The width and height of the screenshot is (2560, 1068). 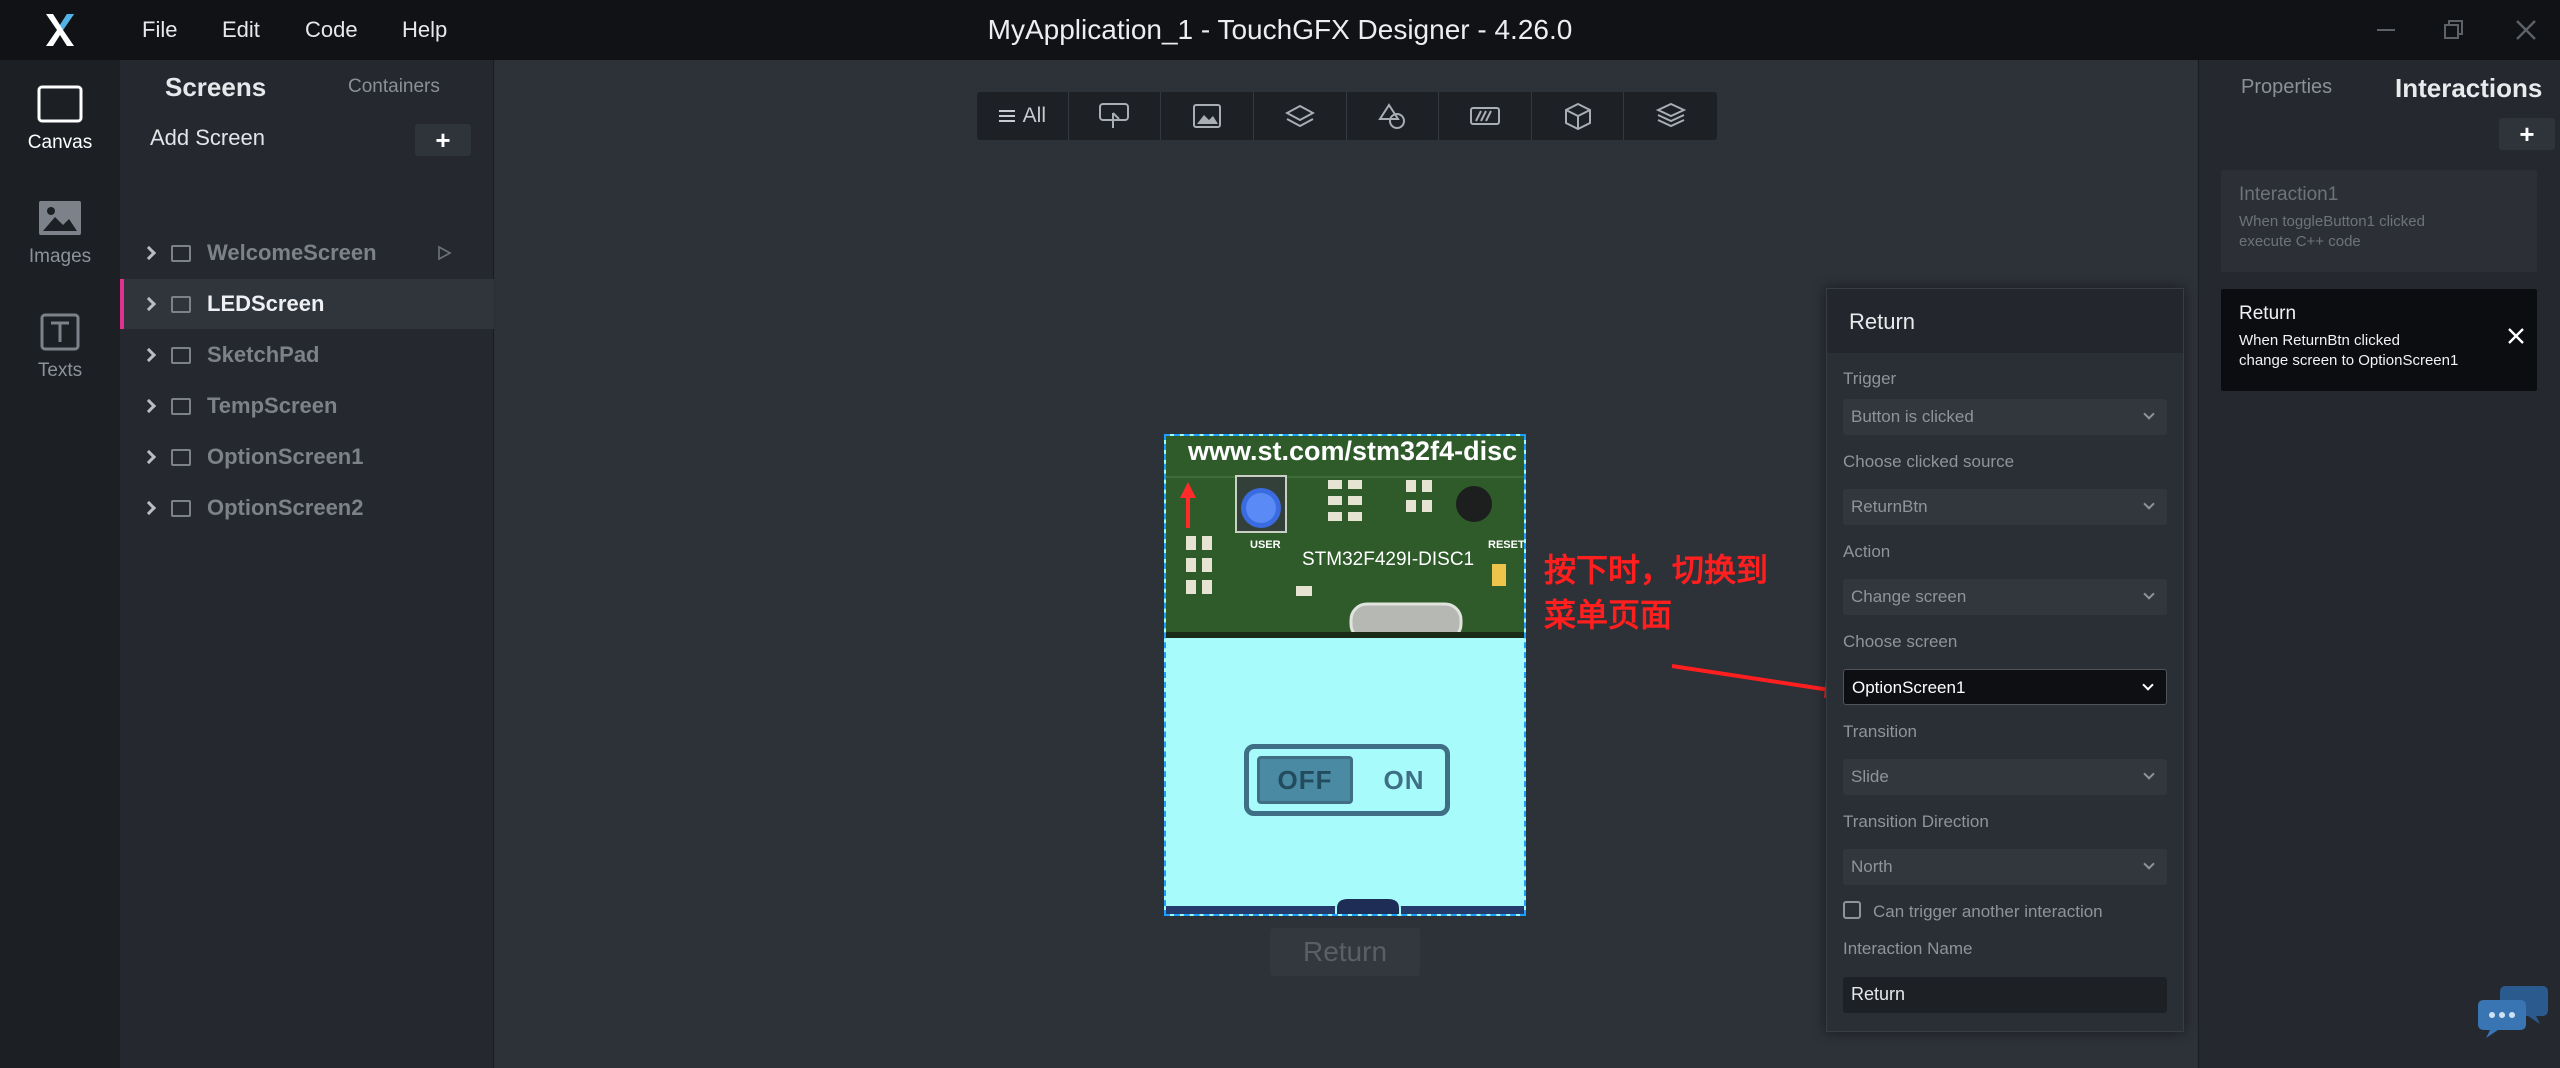 What do you see at coordinates (2386, 30) in the screenshot?
I see `minimize-icon` at bounding box center [2386, 30].